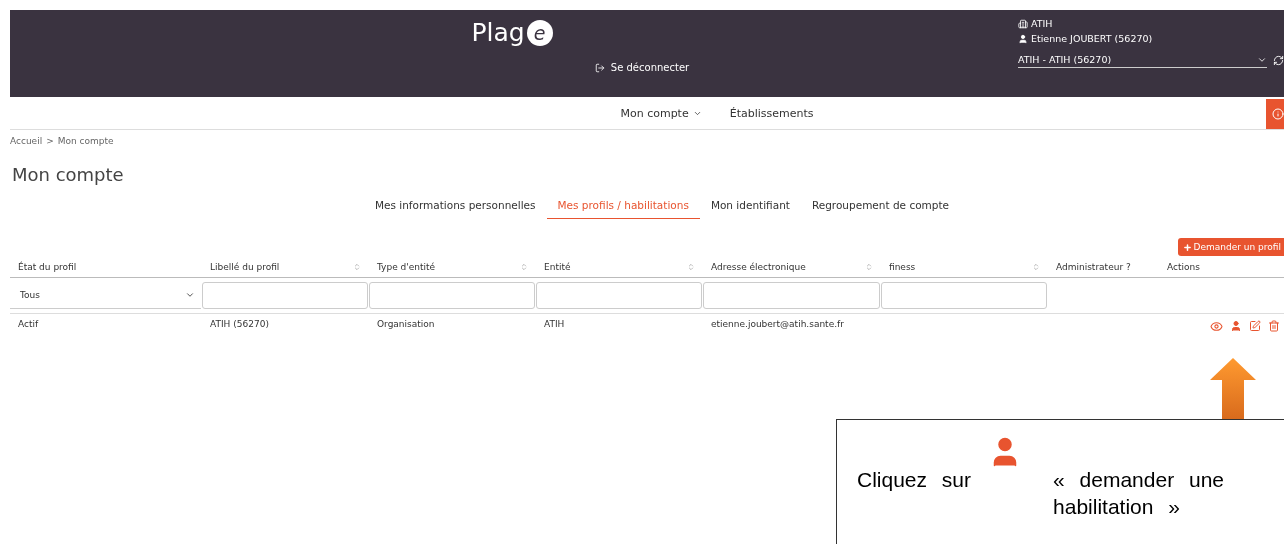 This screenshot has width=1284, height=544. What do you see at coordinates (85, 141) in the screenshot?
I see `breadcrumb-item: Mon compte` at bounding box center [85, 141].